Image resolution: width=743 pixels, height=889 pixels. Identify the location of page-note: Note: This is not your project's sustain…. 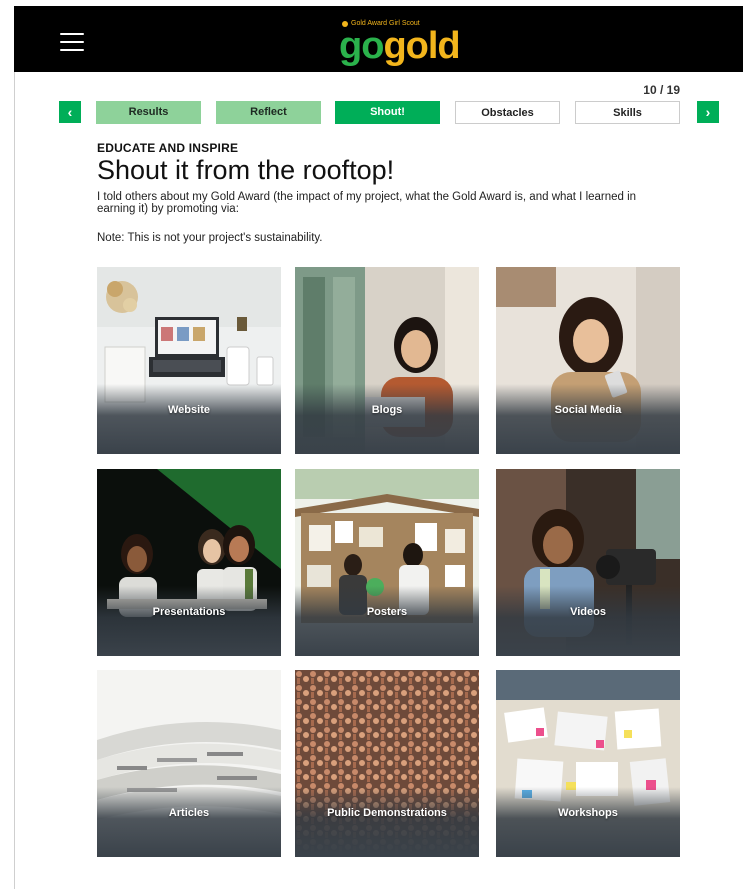
(210, 238).